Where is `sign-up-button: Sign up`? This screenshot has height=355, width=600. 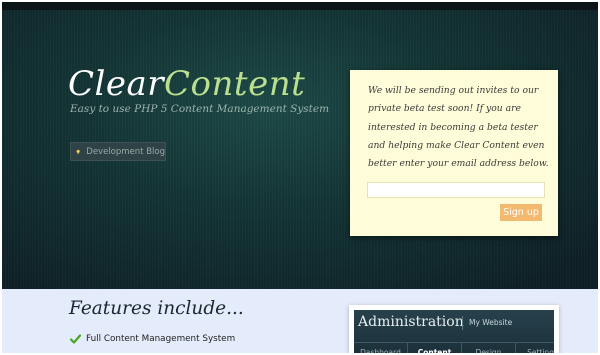 sign-up-button: Sign up is located at coordinates (521, 212).